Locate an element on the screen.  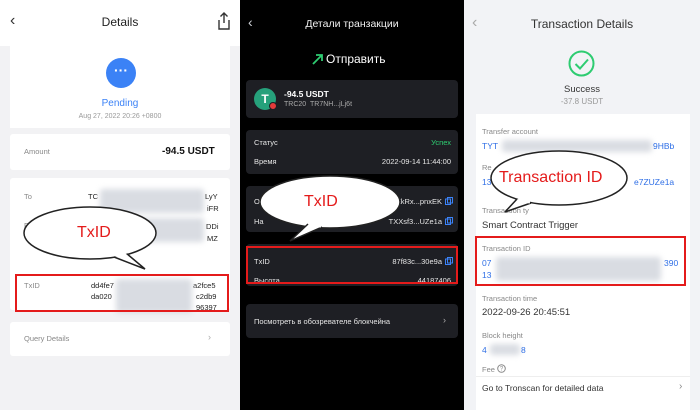
transaction-time-label: Transaction time is located at coordinates (510, 298).